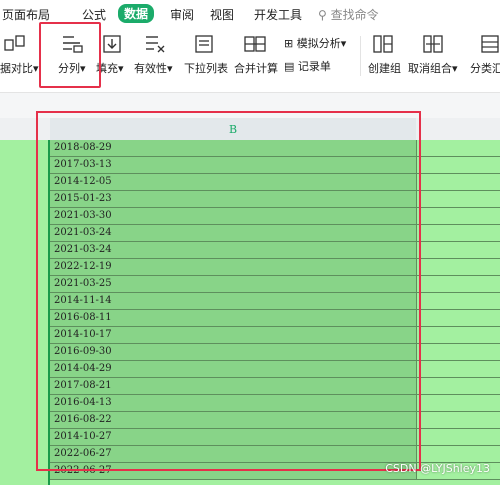  What do you see at coordinates (153, 68) in the screenshot?
I see `validity-button: 有效性▾` at bounding box center [153, 68].